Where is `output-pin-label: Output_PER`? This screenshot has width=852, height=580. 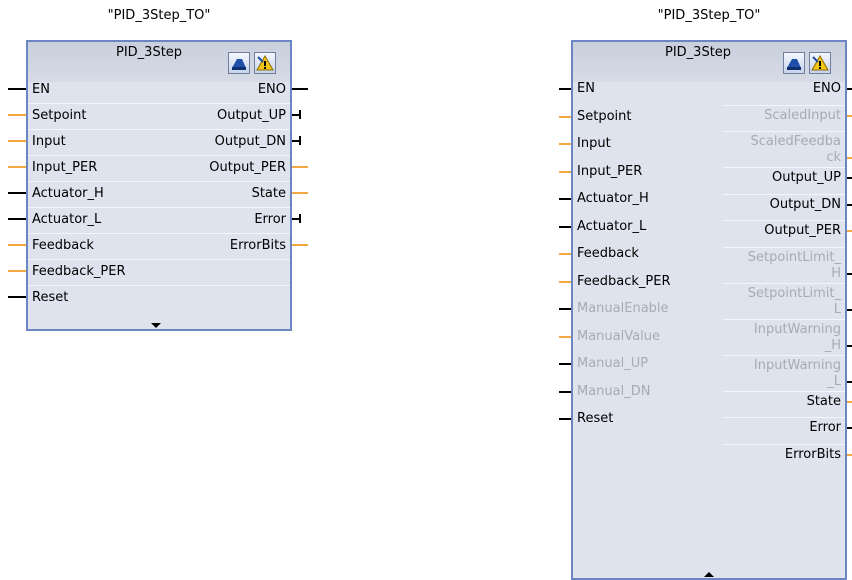
output-pin-label: Output_PER is located at coordinates (247, 167).